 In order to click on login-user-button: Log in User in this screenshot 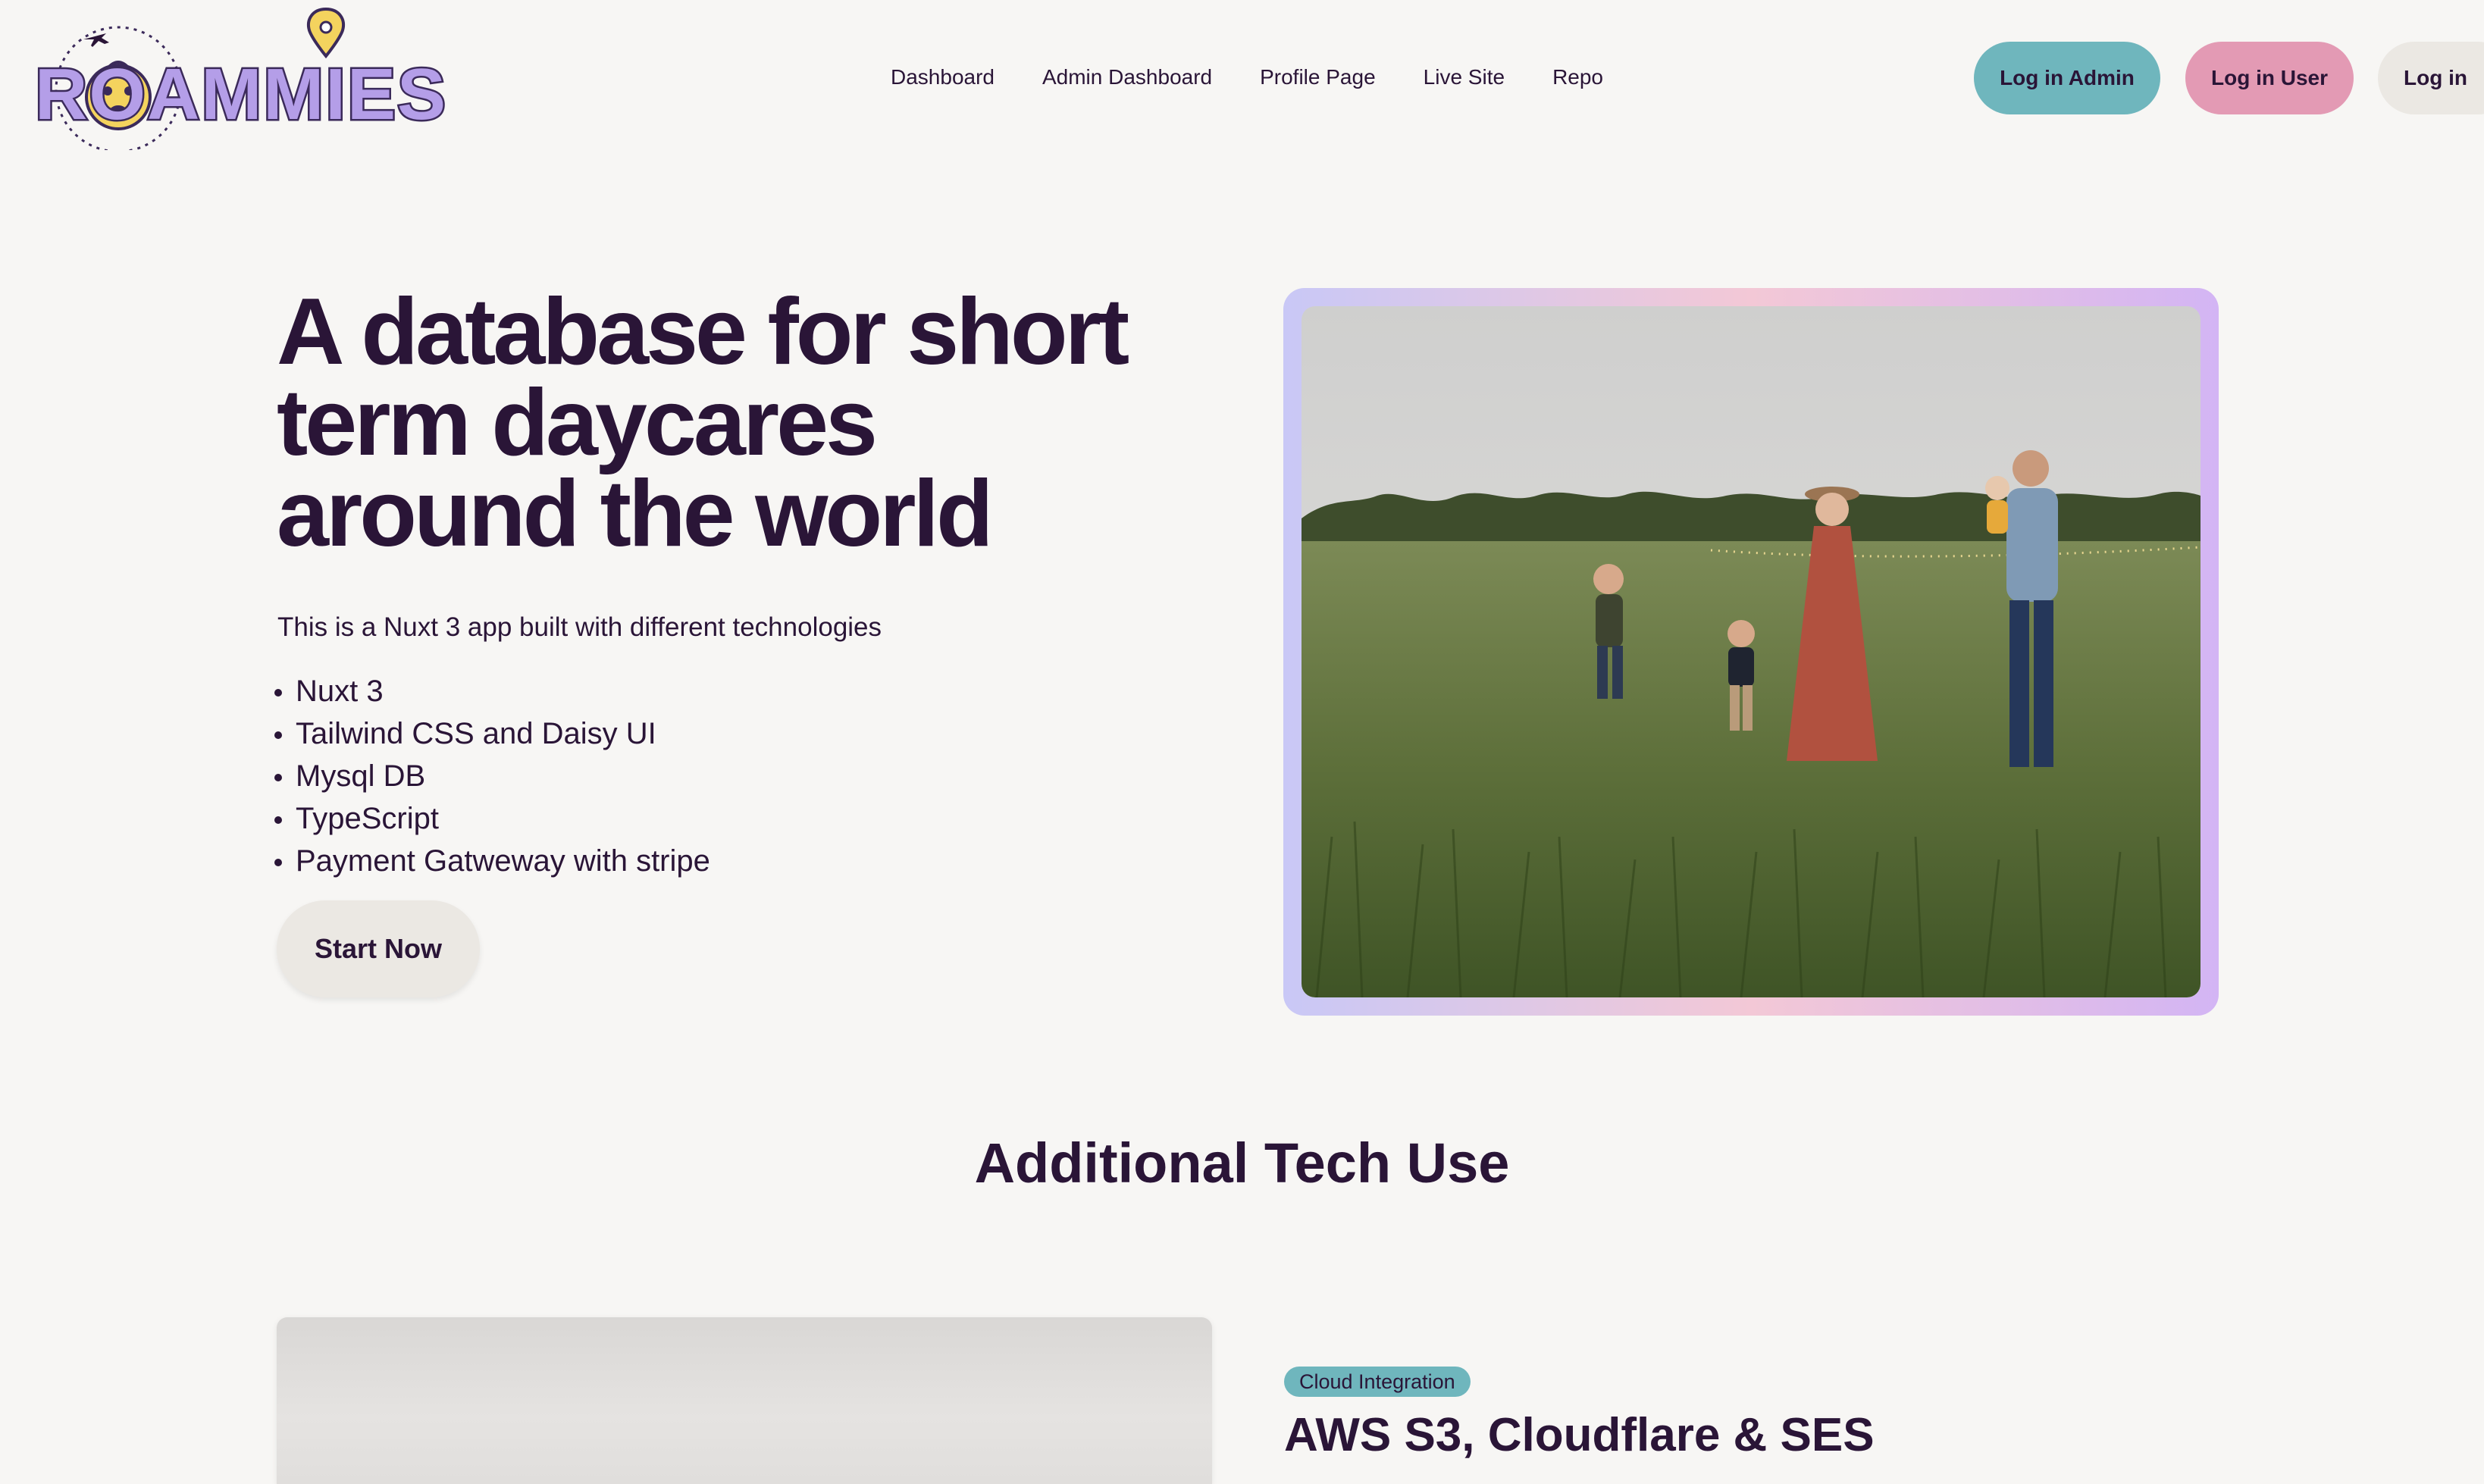, I will do `click(2270, 78)`.